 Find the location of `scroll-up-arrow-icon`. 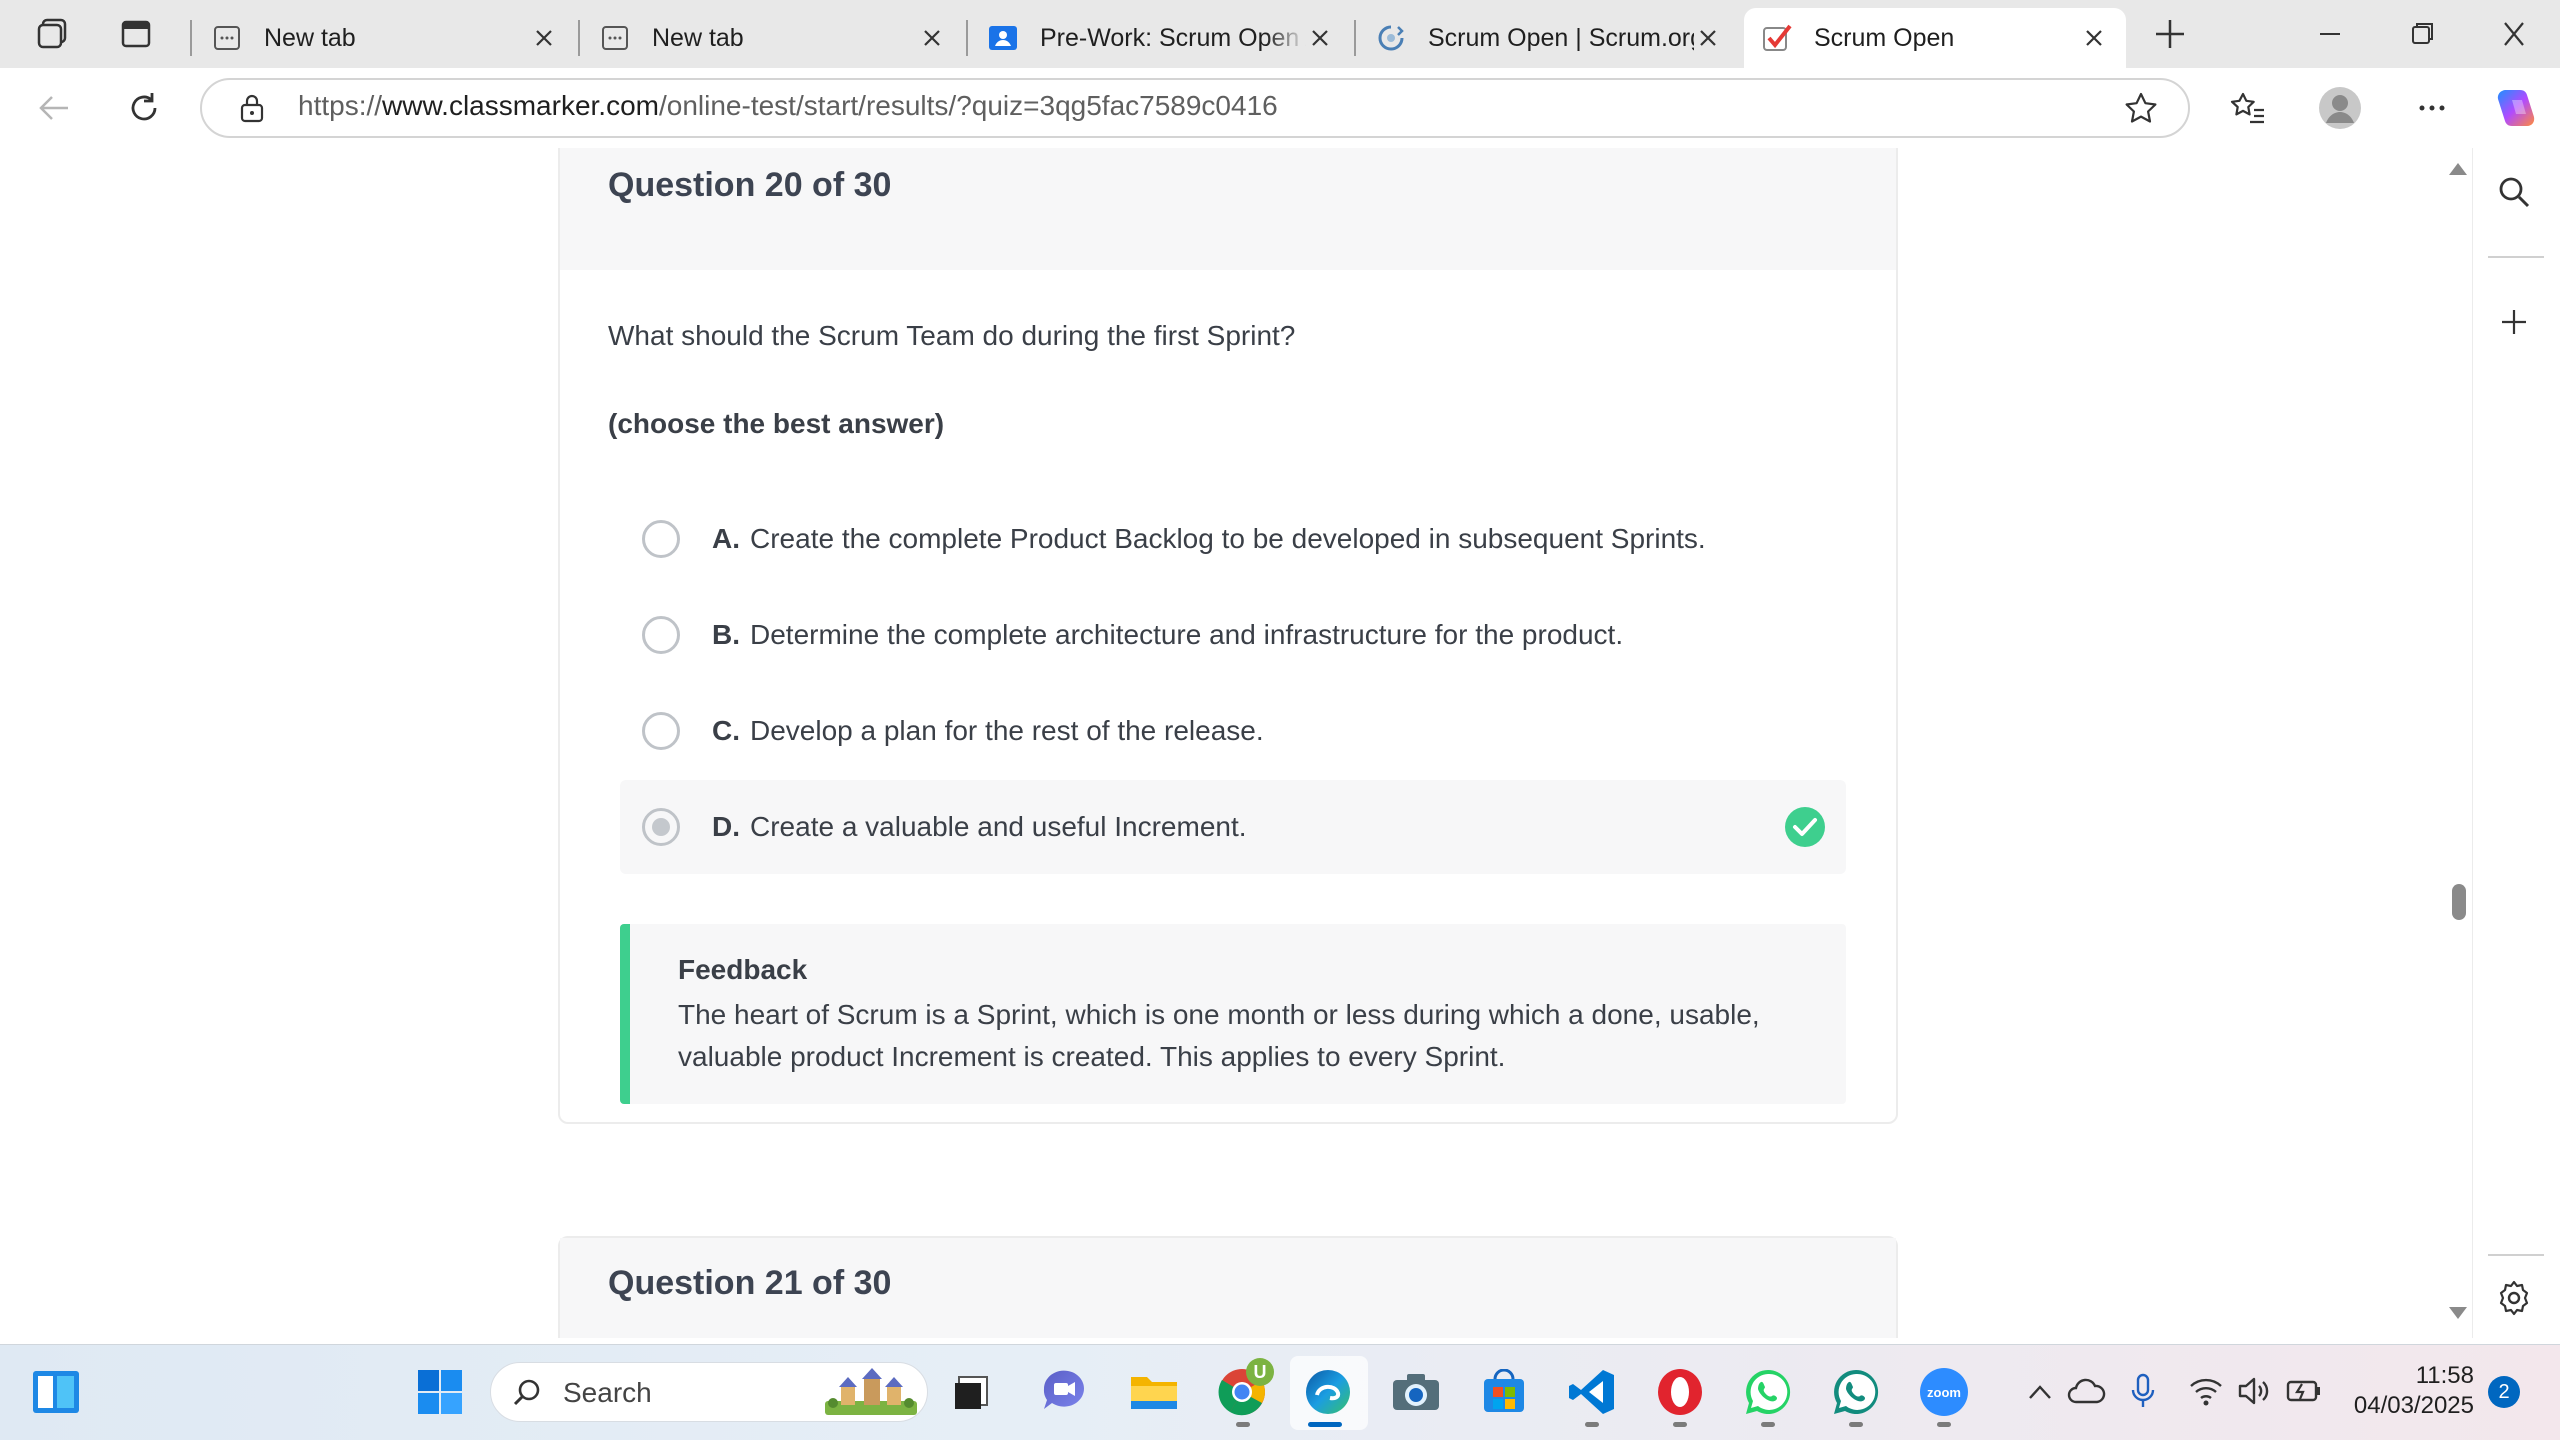

scroll-up-arrow-icon is located at coordinates (2458, 169).